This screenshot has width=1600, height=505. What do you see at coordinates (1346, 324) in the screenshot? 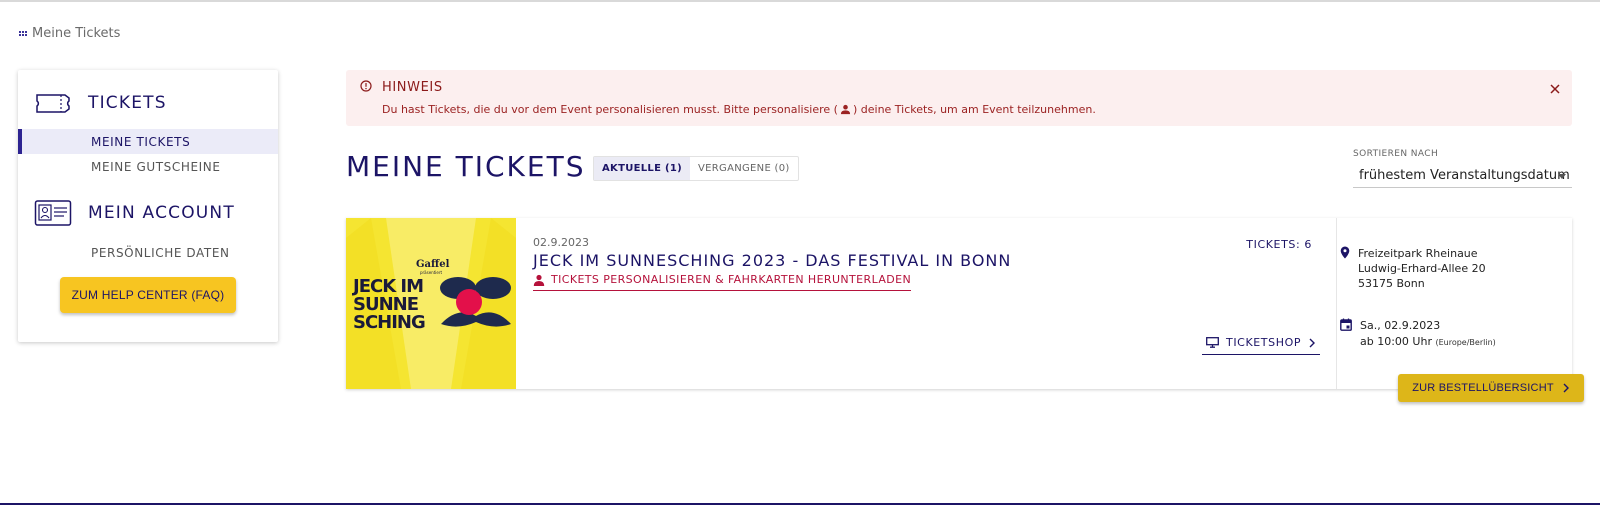
I see `calendar-icon` at bounding box center [1346, 324].